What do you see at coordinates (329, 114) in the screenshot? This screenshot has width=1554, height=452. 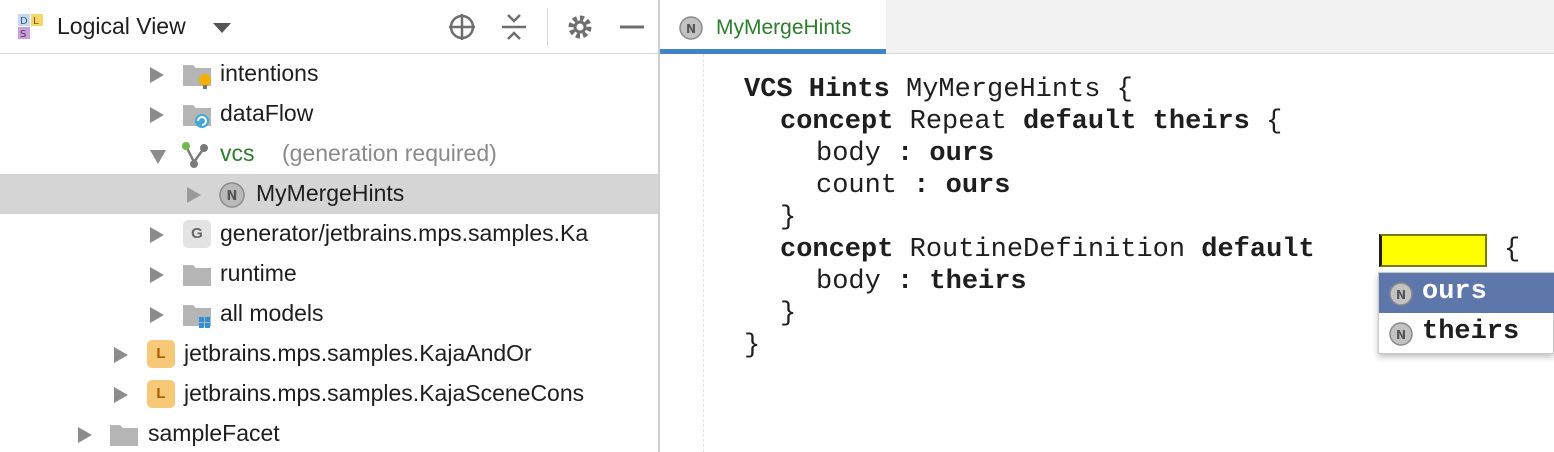 I see `tree-item-dataflow: dataFlow` at bounding box center [329, 114].